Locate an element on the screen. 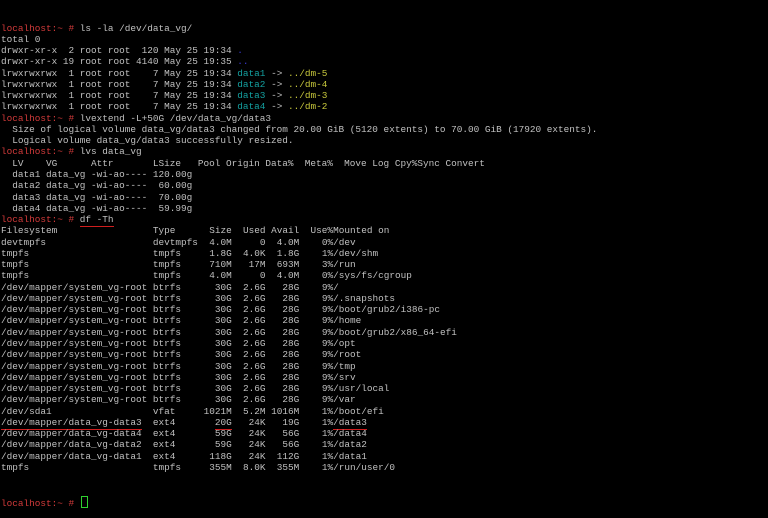 The image size is (768, 518). df-cell-size: Size is located at coordinates (220, 231).